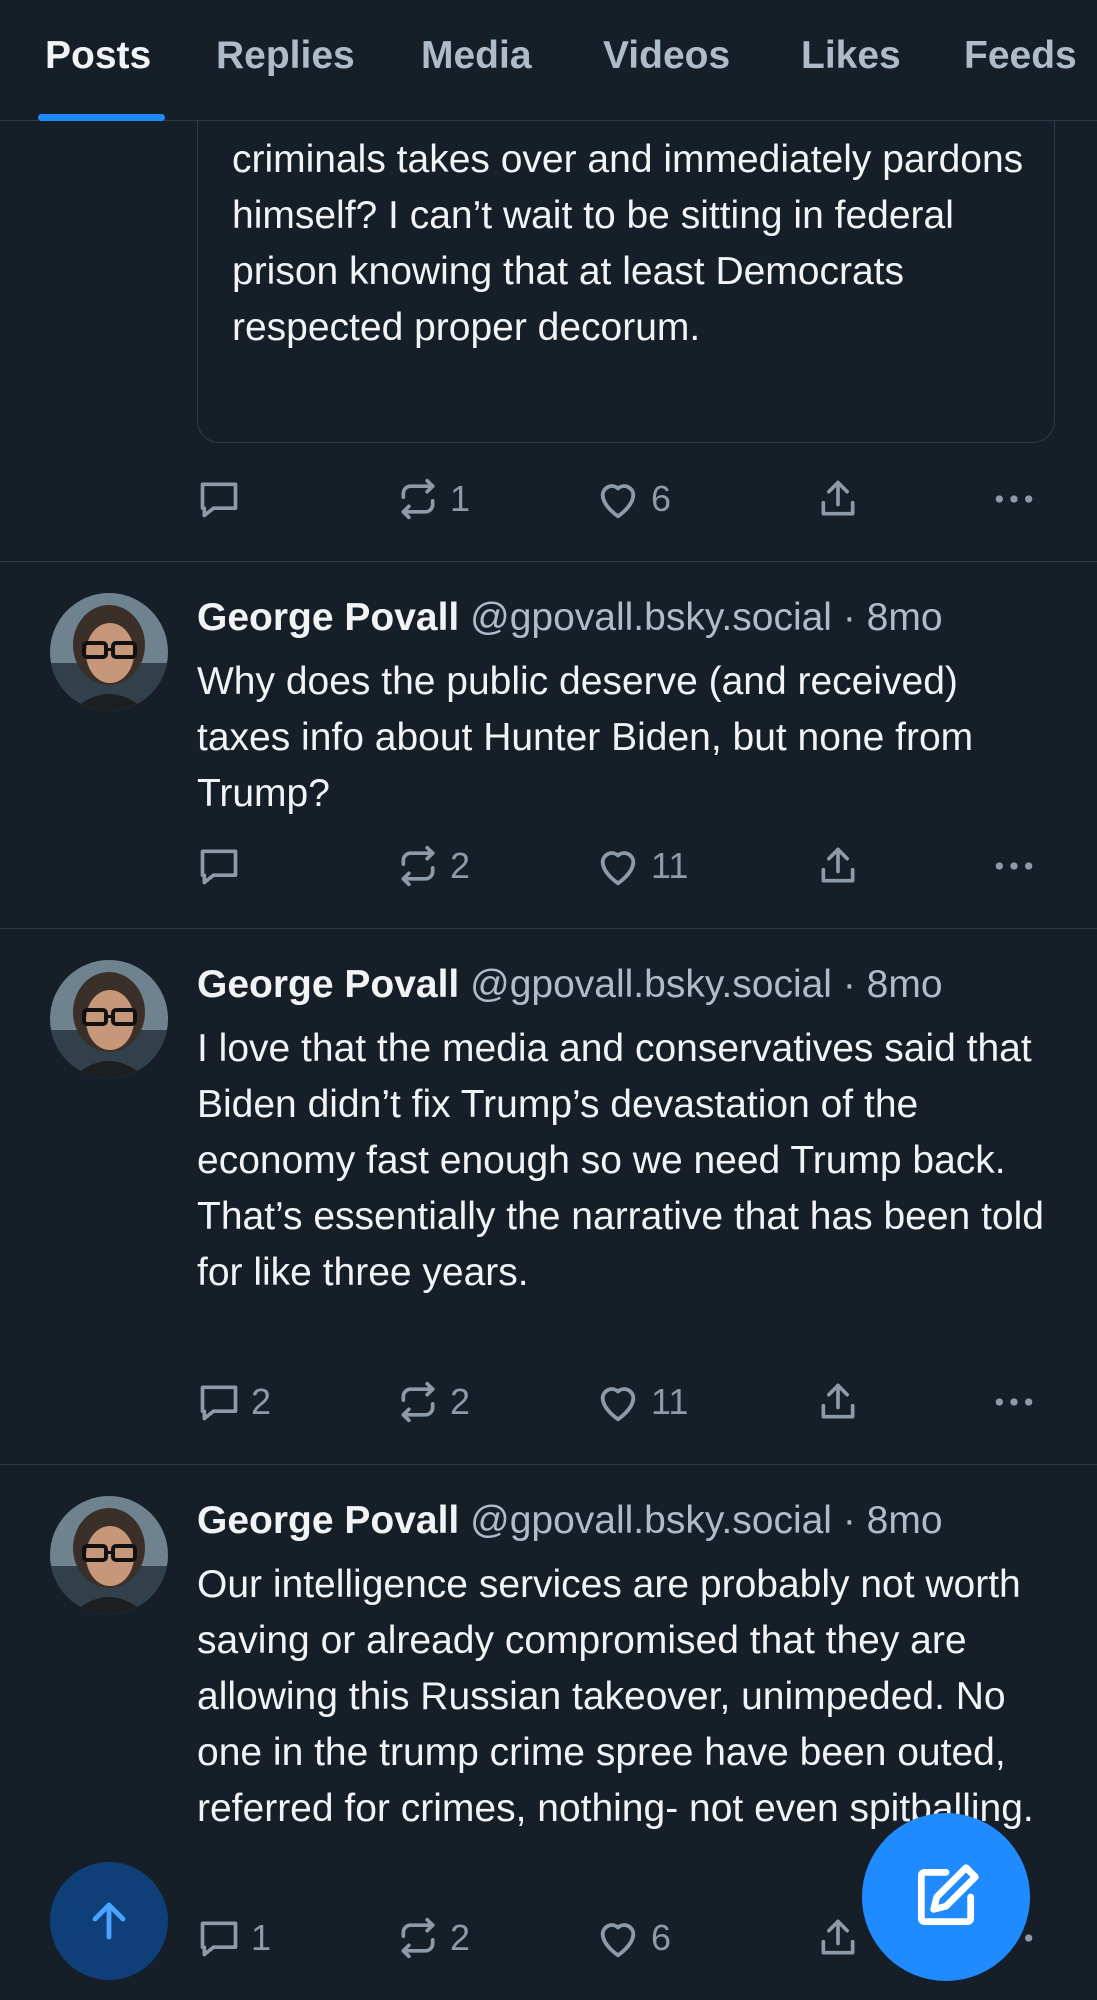 This screenshot has height=2000, width=1097. I want to click on reply-count: 2, so click(261, 1401).